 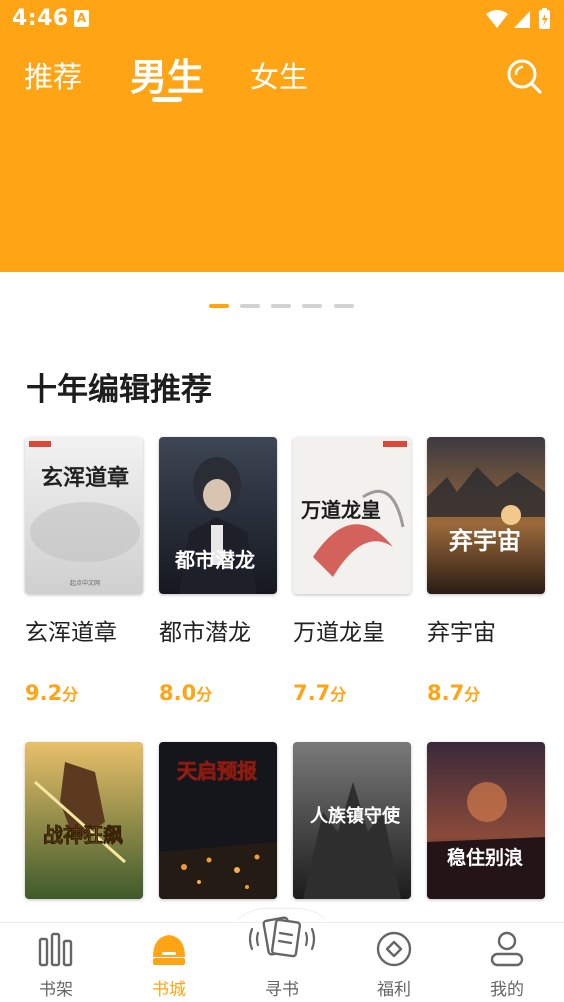 What do you see at coordinates (167, 74) in the screenshot?
I see `tab-male: 男生` at bounding box center [167, 74].